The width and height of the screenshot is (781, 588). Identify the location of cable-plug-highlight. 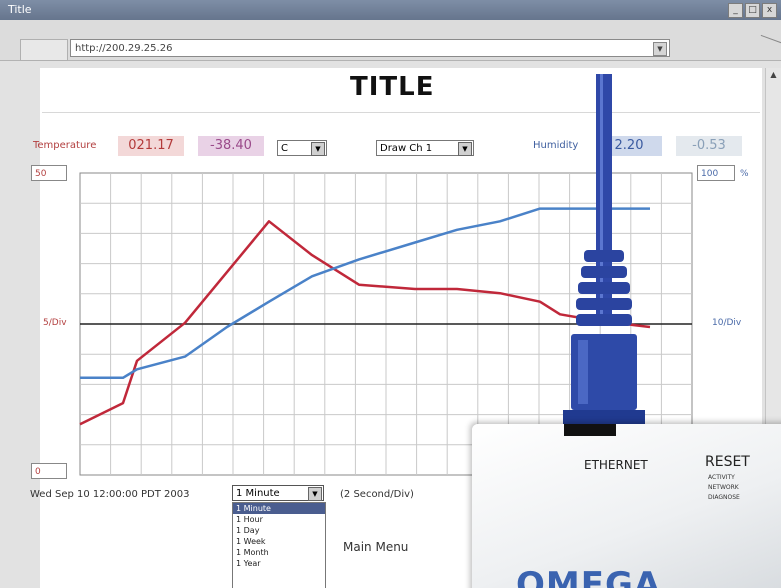
(583, 372).